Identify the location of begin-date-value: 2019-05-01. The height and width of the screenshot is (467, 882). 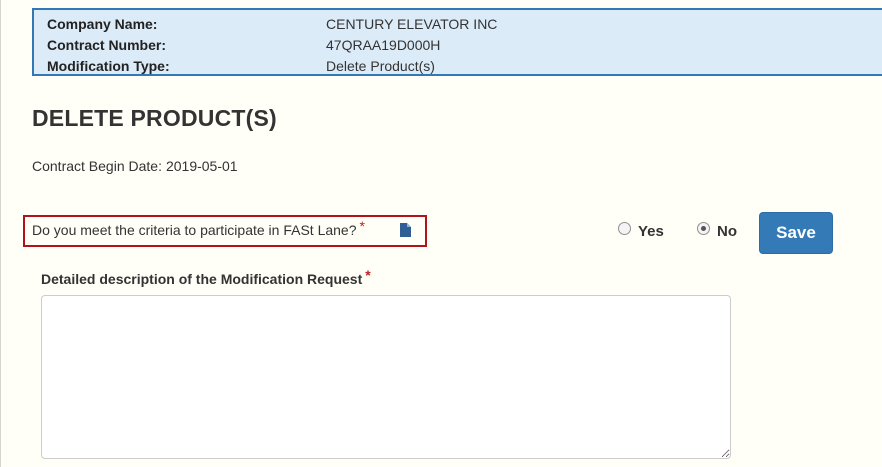
(201, 166).